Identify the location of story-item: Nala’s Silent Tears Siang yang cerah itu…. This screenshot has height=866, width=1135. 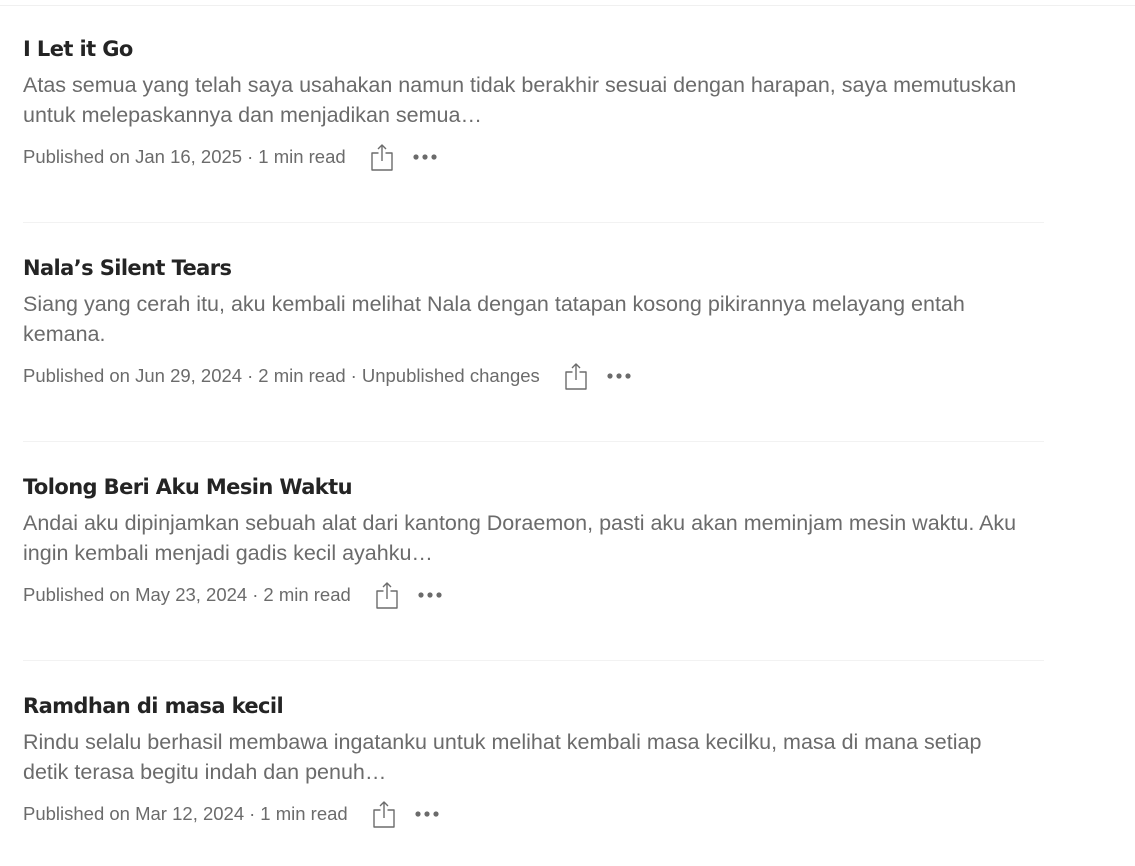
(533, 323).